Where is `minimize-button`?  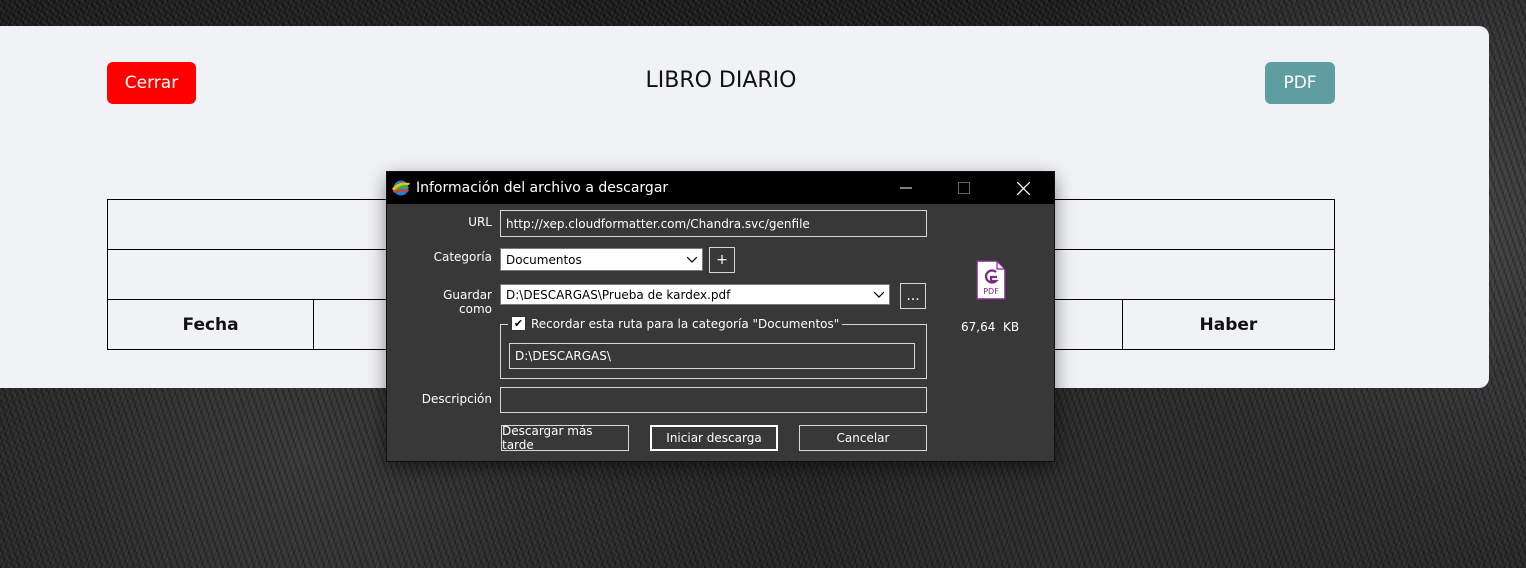 minimize-button is located at coordinates (906, 188).